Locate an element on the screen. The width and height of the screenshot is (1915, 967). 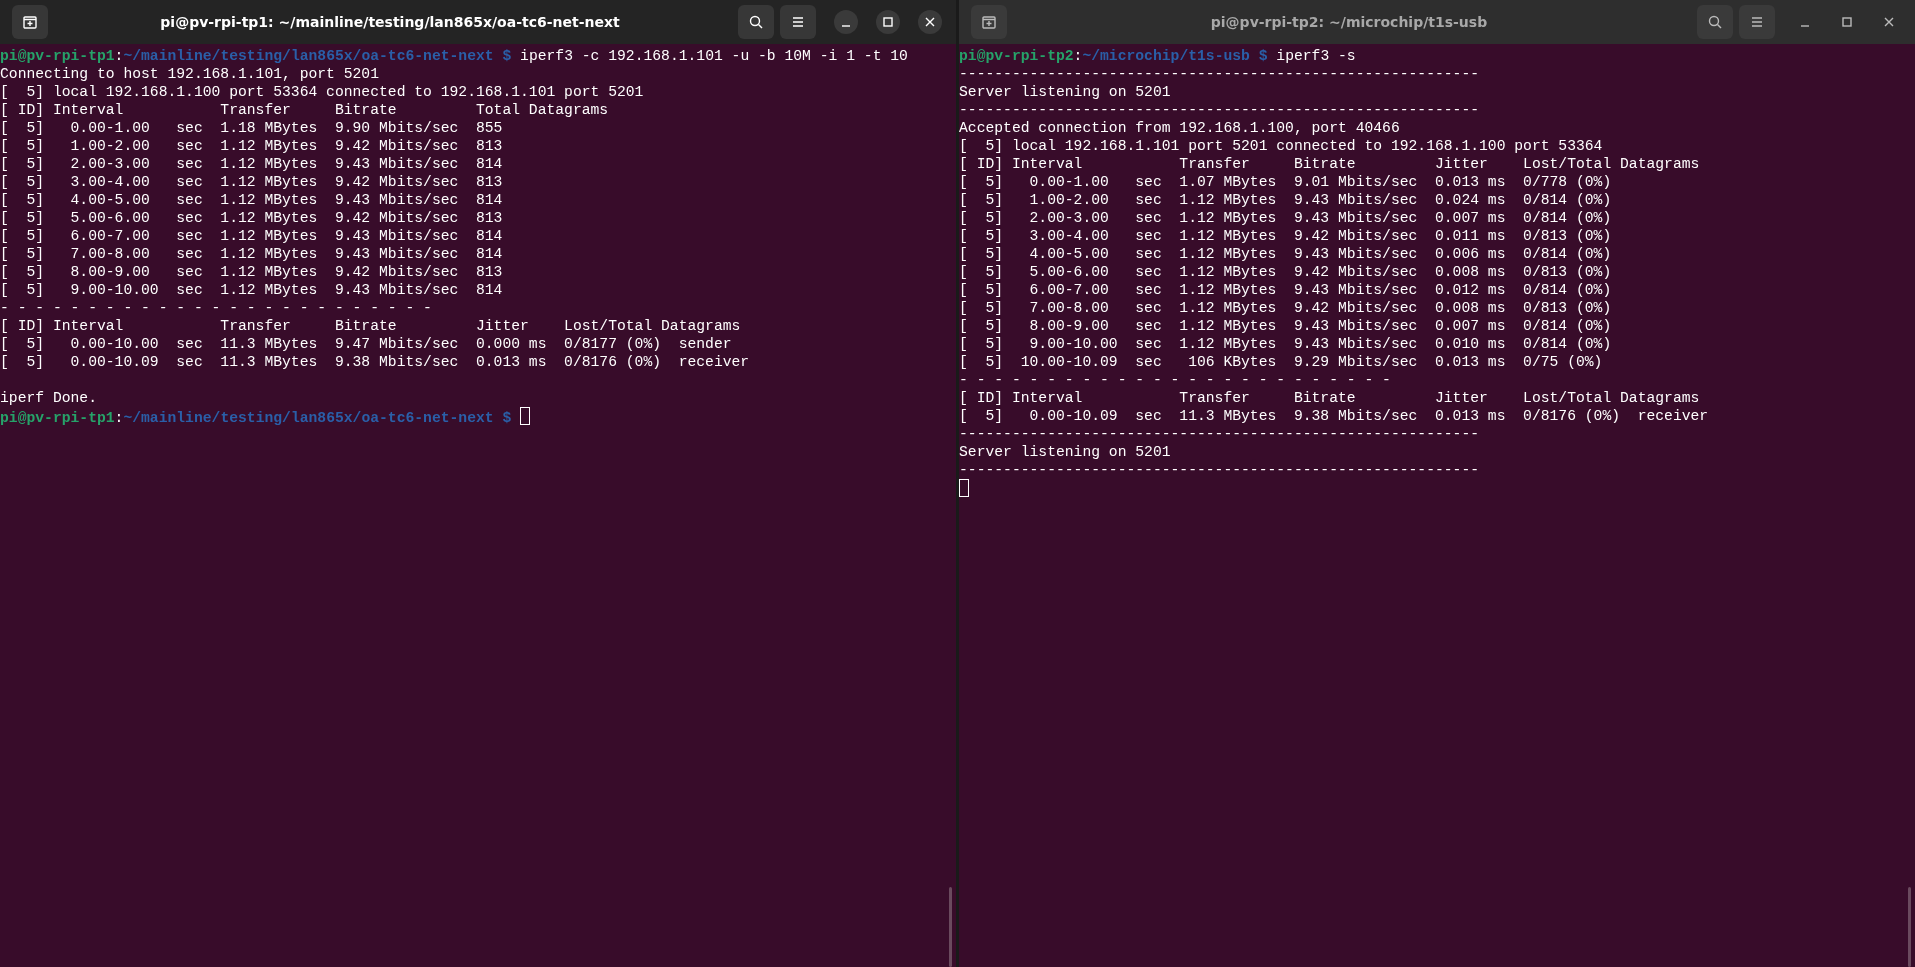
output-line: [ 5] 8.00-9.00 sec 1.12 MBytes 9.43 Mbits/sec 0.007 ms 0/814 (0%) is located at coordinates (1286, 326).